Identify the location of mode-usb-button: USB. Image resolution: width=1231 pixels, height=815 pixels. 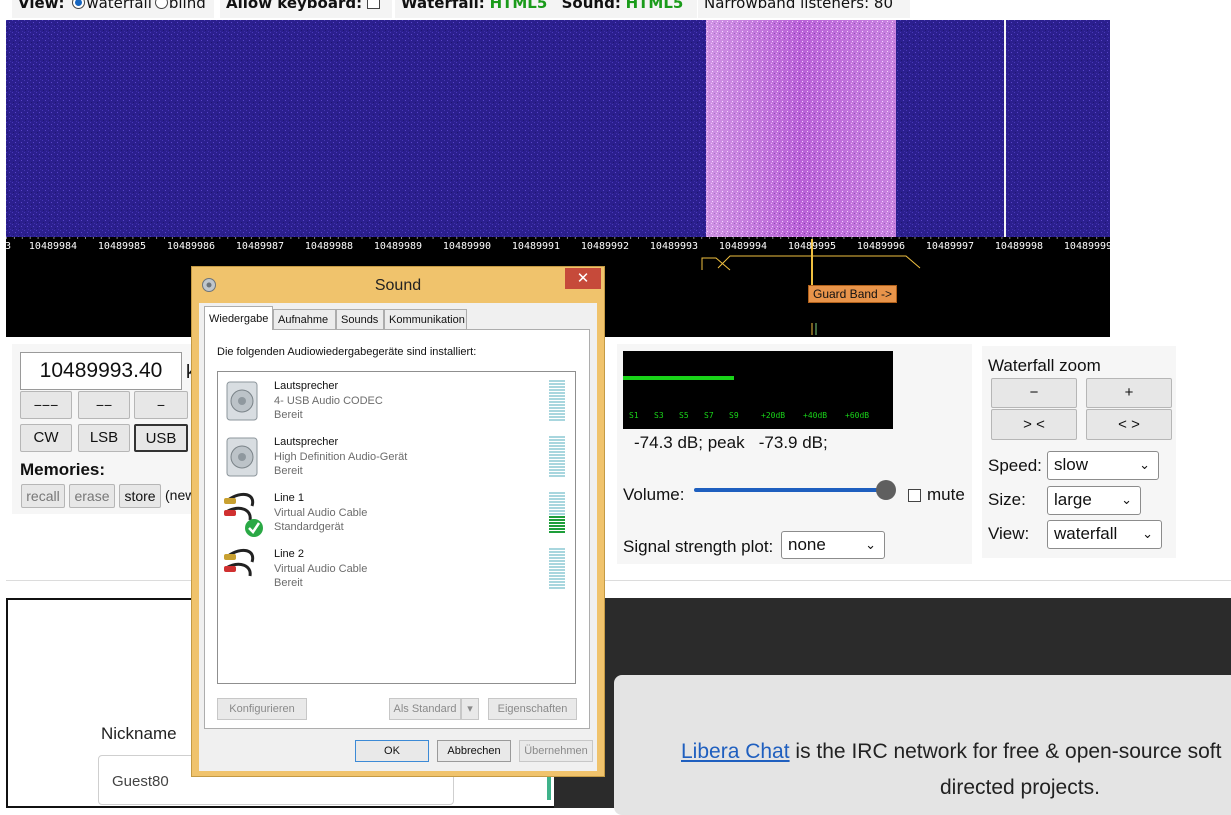
(161, 438).